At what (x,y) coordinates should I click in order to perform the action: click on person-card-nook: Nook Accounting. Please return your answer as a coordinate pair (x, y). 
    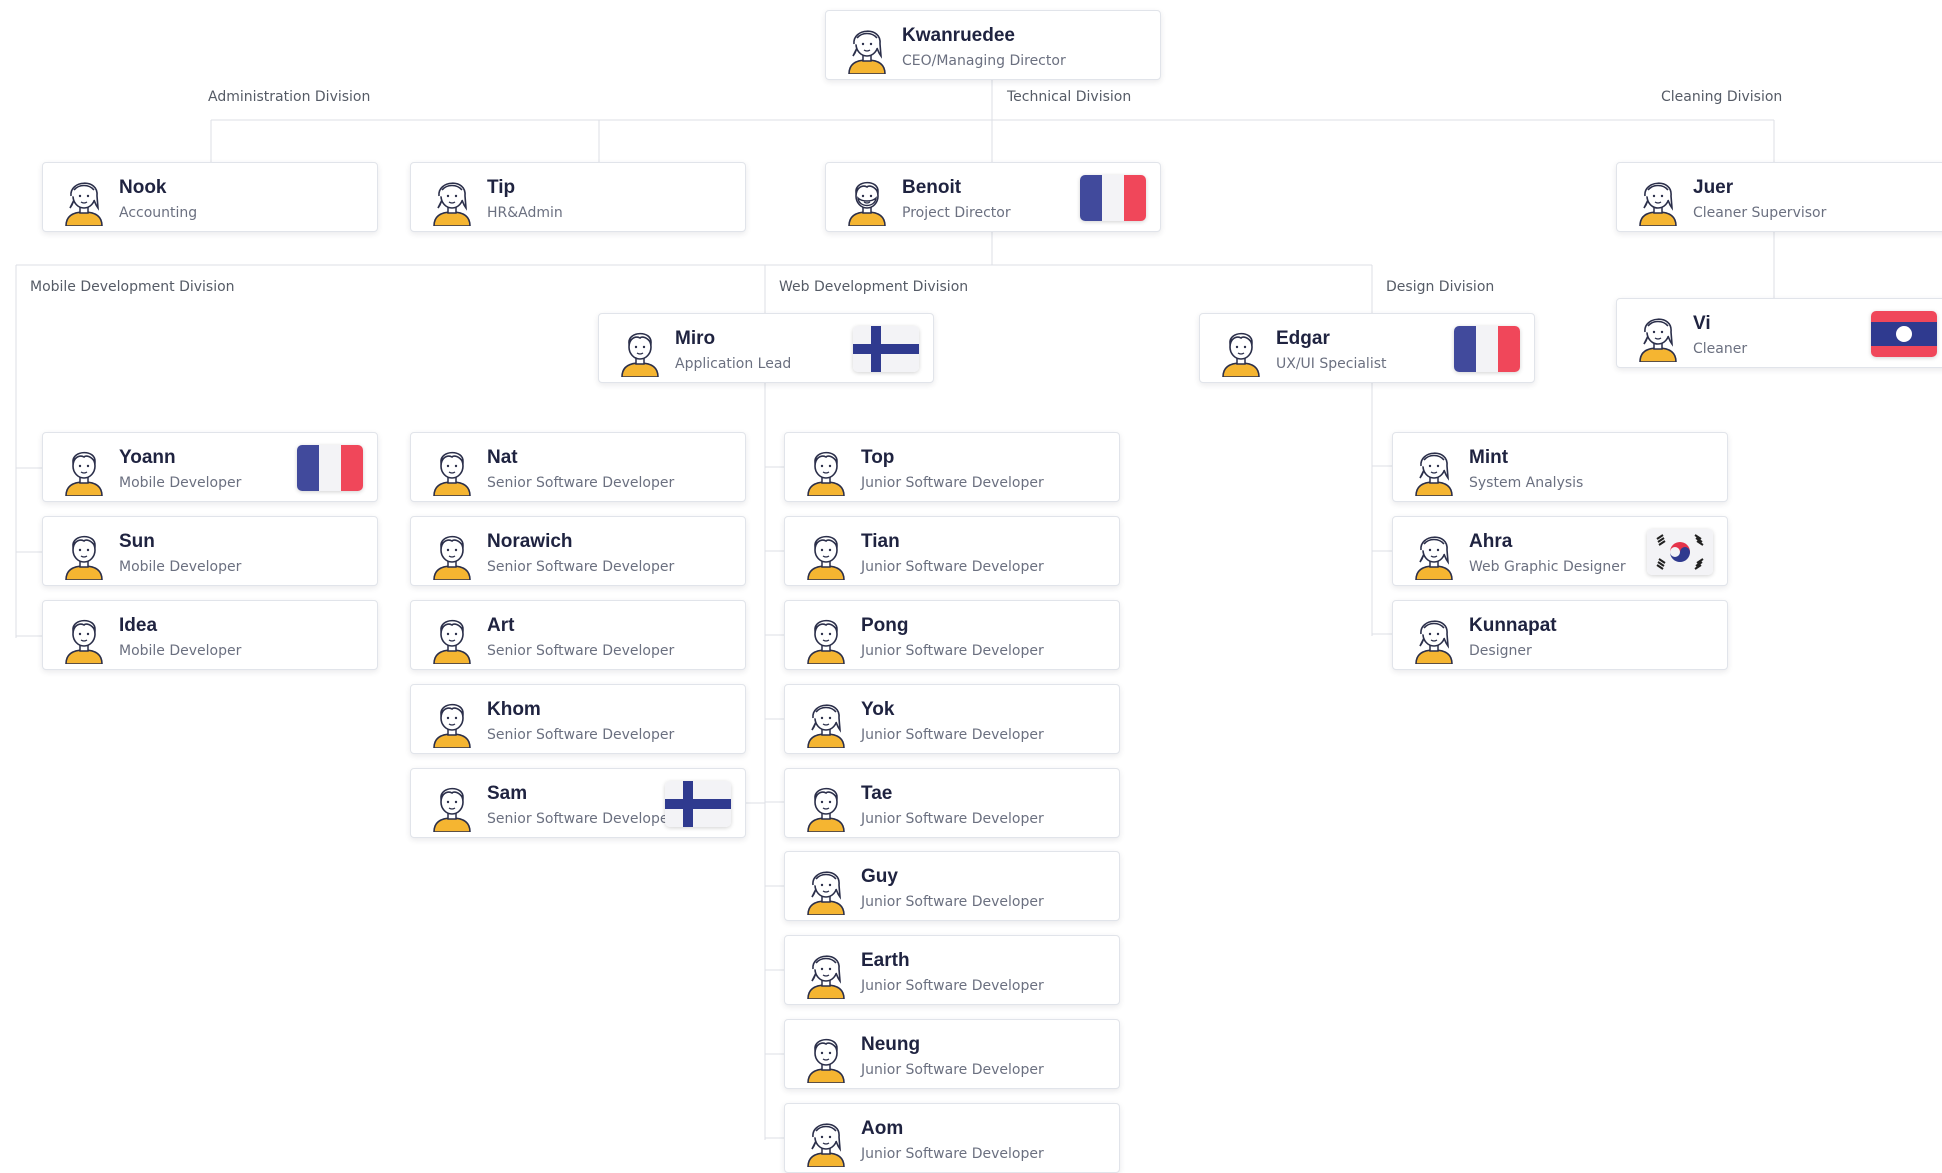
    Looking at the image, I should click on (210, 197).